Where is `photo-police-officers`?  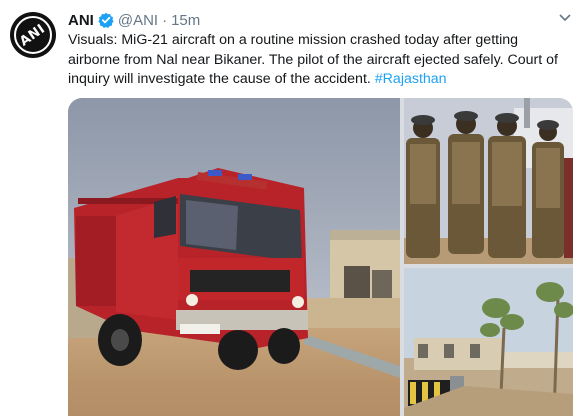
photo-police-officers is located at coordinates (488, 181).